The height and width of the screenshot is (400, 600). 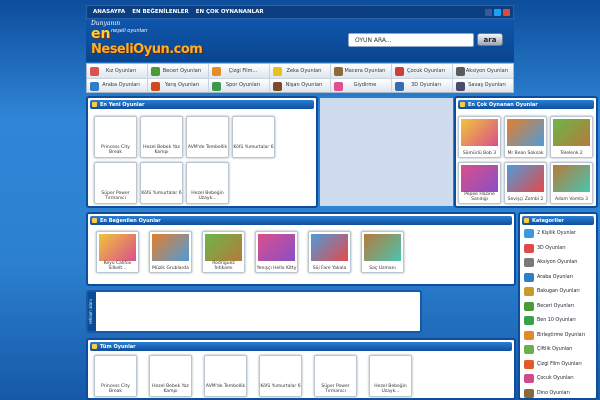 I want to click on game-title: Süi Fare Yakala, so click(x=329, y=268).